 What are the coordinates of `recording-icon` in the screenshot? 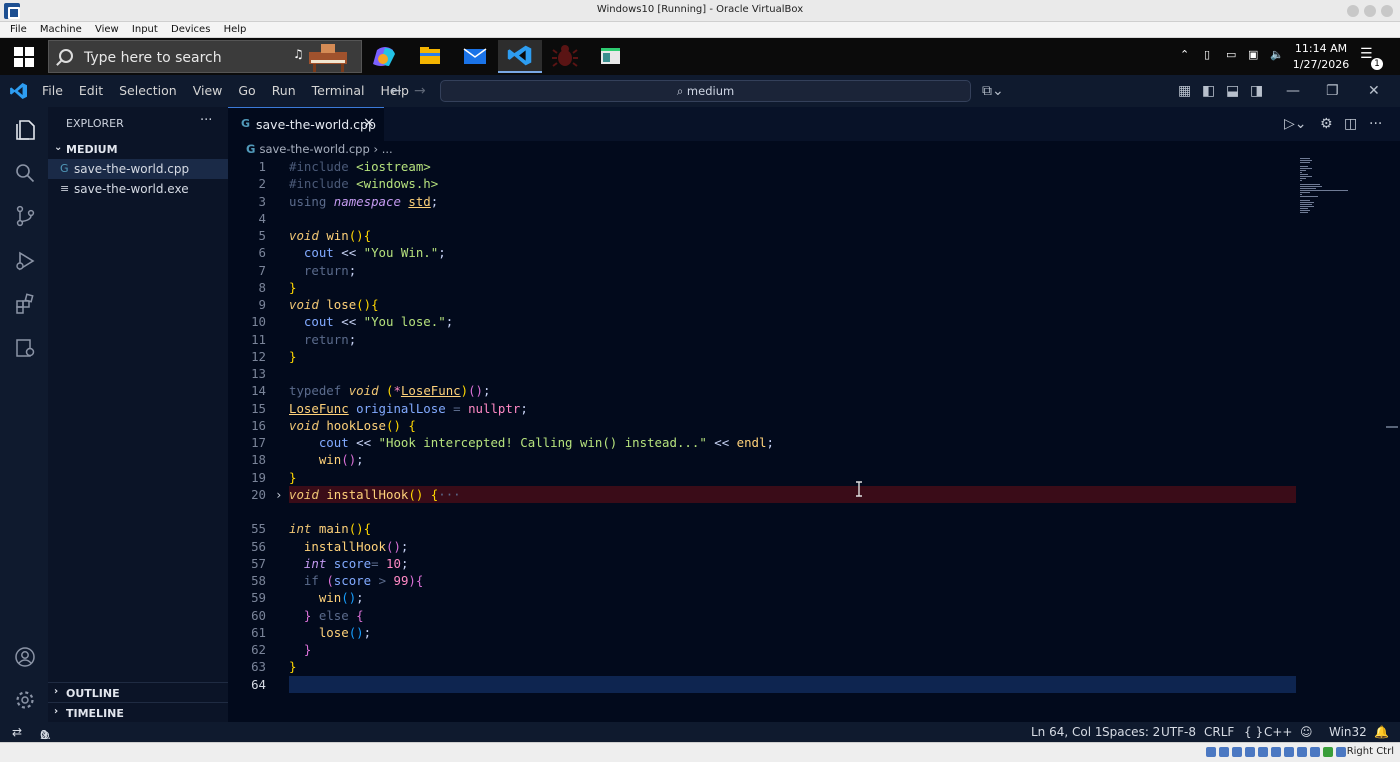 It's located at (1315, 752).